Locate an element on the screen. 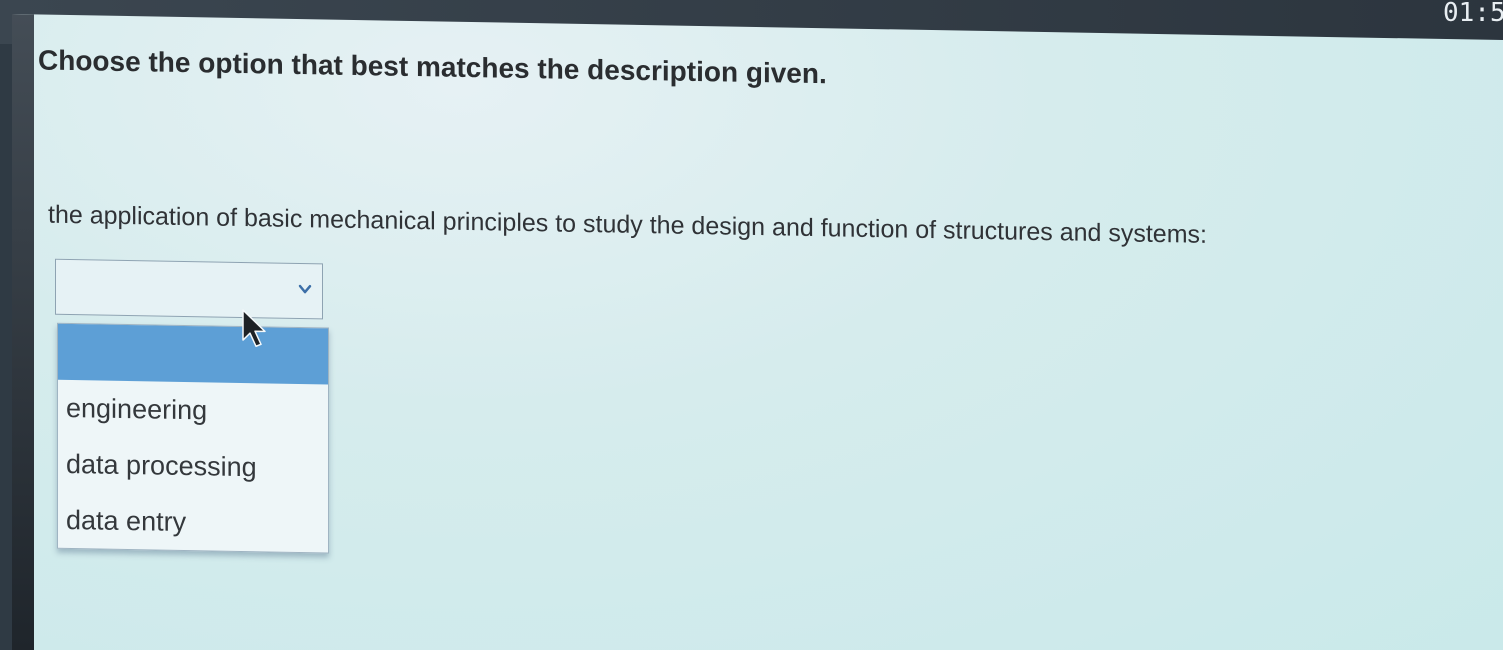  option-blank is located at coordinates (193, 354).